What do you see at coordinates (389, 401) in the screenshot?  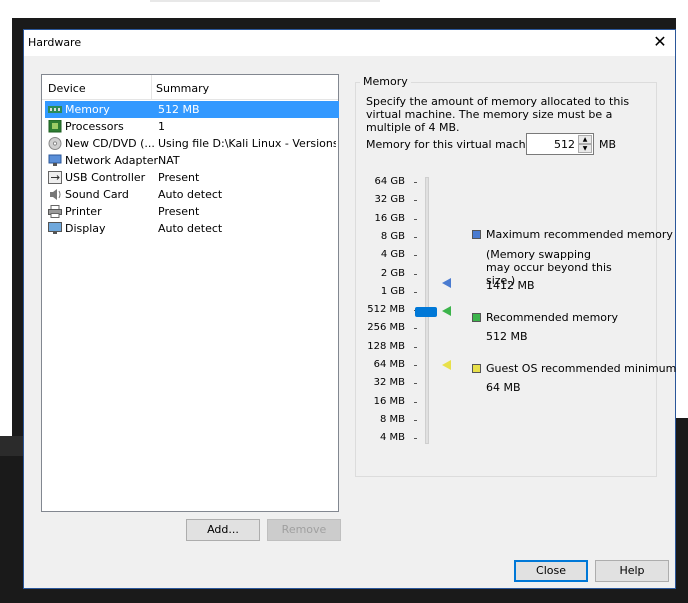 I see `memory-tick-label: 16 MB` at bounding box center [389, 401].